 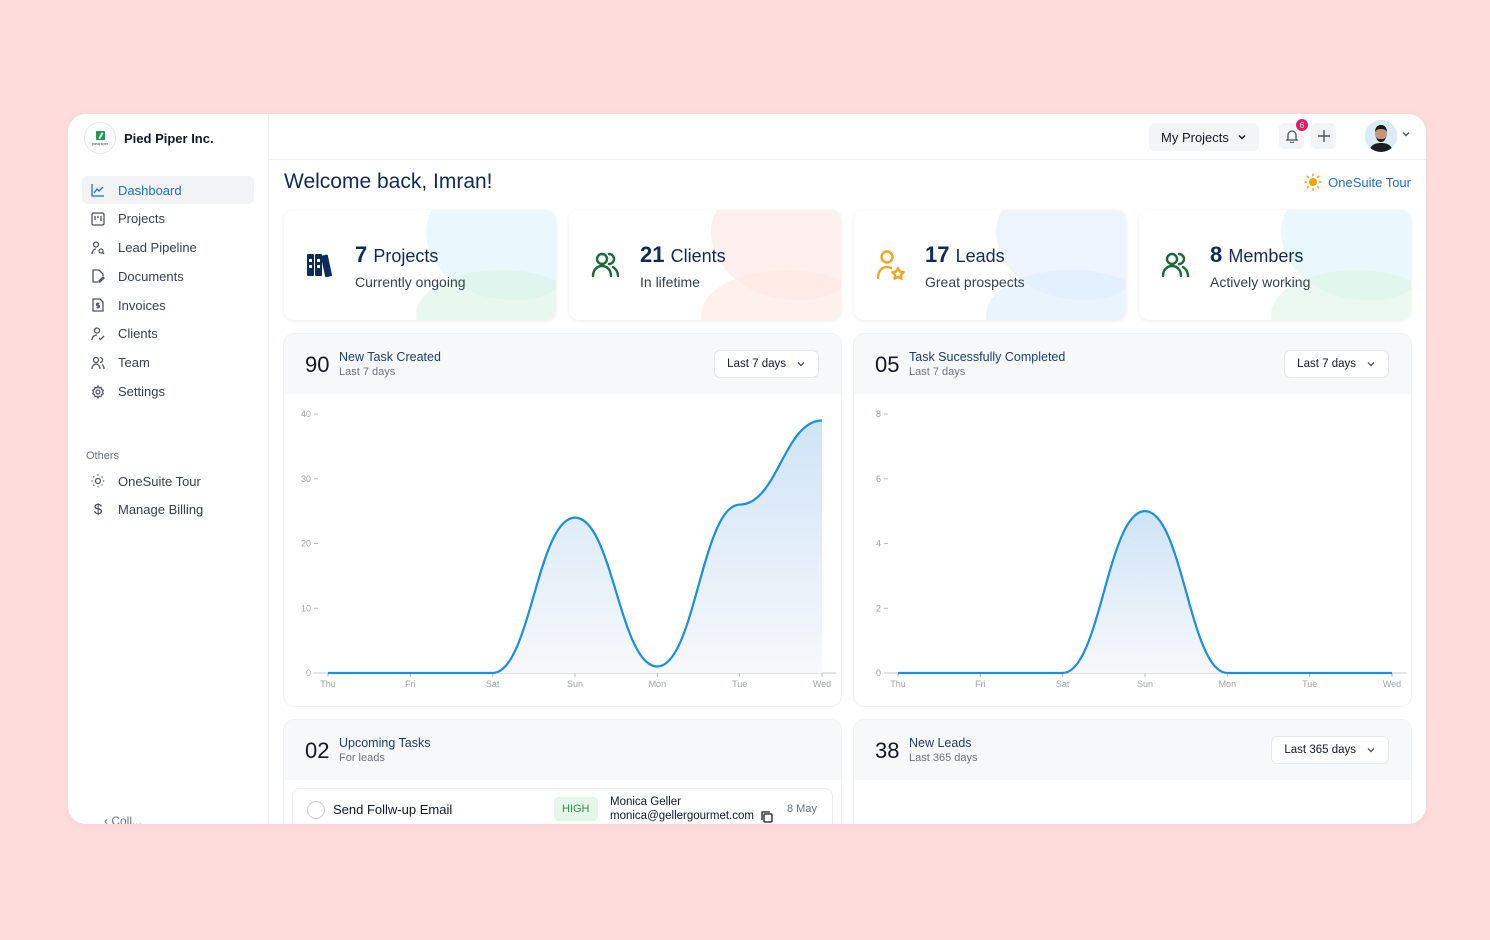 I want to click on onesuite-tour-link: OneSuite Tour, so click(x=1357, y=182).